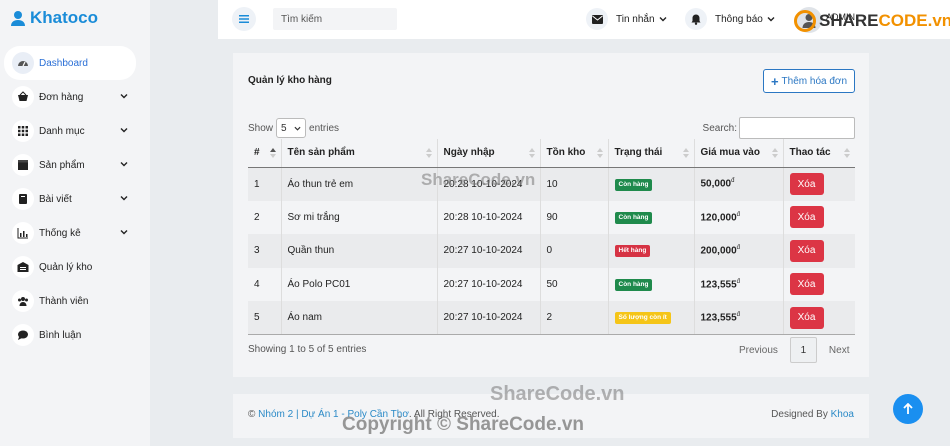 This screenshot has height=446, width=950. Describe the element at coordinates (839, 350) in the screenshot. I see `next-page-button: Next` at that location.